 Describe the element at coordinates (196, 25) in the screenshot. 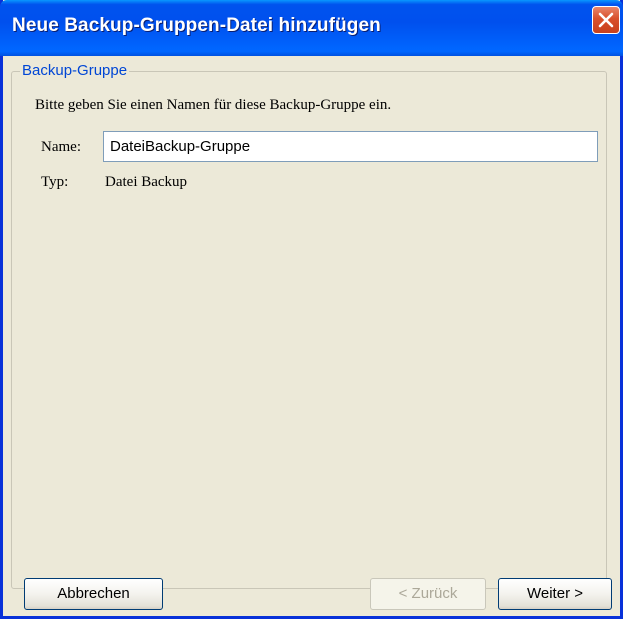

I see `window-title: Neue Backup-Gruppen-Datei hinzufügen` at that location.